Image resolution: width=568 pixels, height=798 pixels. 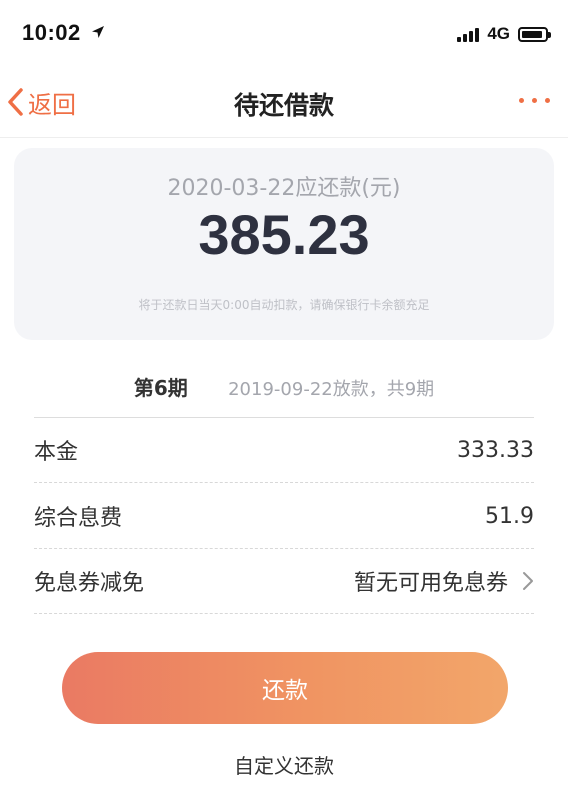 What do you see at coordinates (285, 688) in the screenshot?
I see `repay-button: 还款` at bounding box center [285, 688].